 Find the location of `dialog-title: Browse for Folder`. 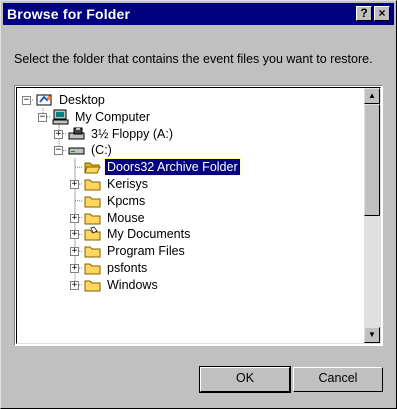

dialog-title: Browse for Folder is located at coordinates (69, 14).